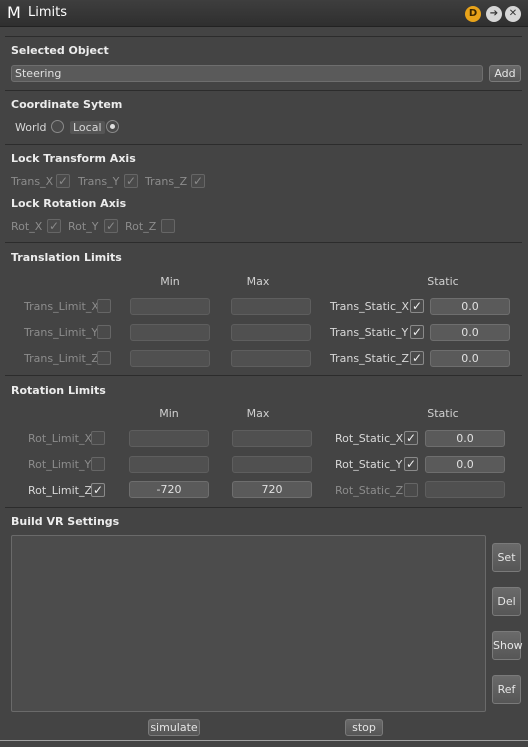 The width and height of the screenshot is (528, 747). Describe the element at coordinates (513, 14) in the screenshot. I see `close-icon: ✕` at that location.